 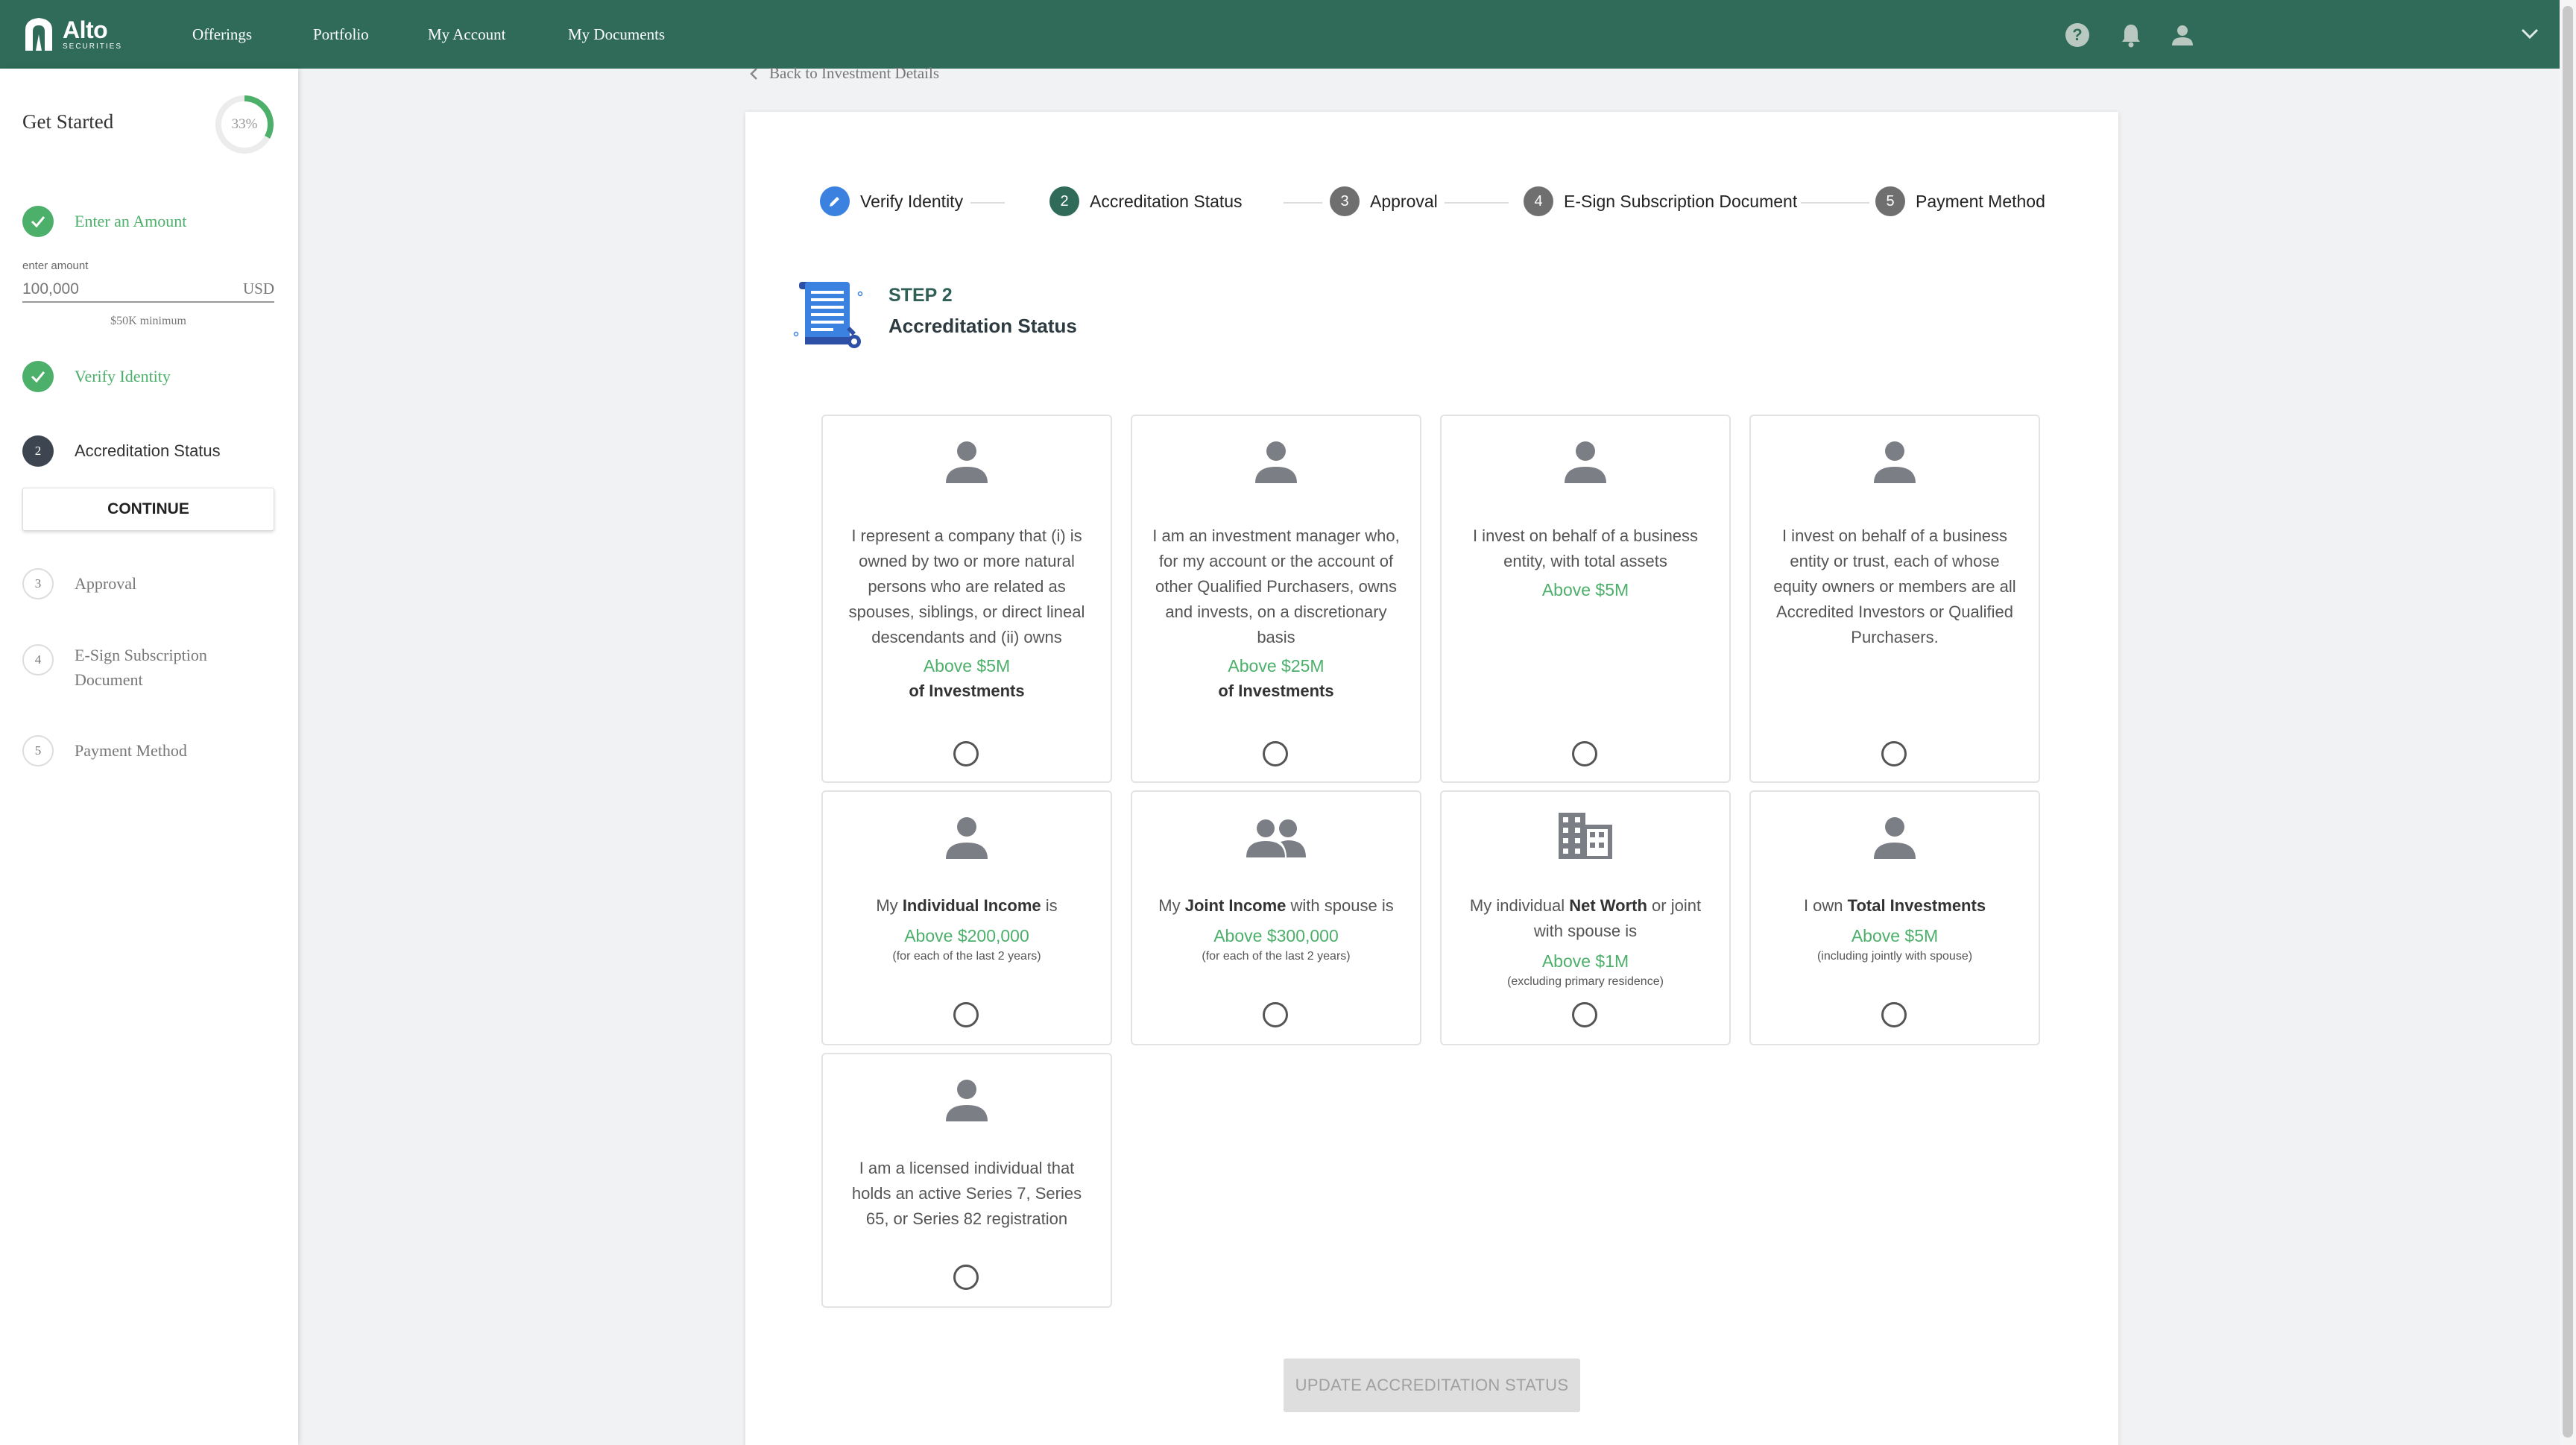 What do you see at coordinates (114, 668) in the screenshot?
I see `sidebar-step-esign: 4 E-Sign Subscription Document` at bounding box center [114, 668].